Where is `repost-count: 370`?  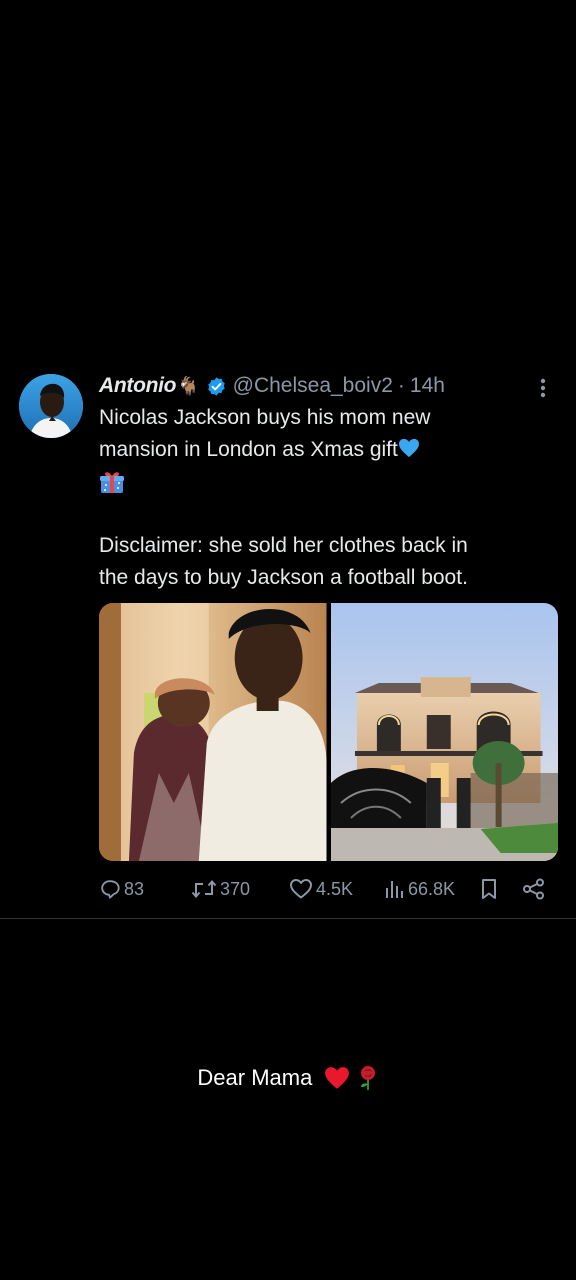 repost-count: 370 is located at coordinates (235, 888).